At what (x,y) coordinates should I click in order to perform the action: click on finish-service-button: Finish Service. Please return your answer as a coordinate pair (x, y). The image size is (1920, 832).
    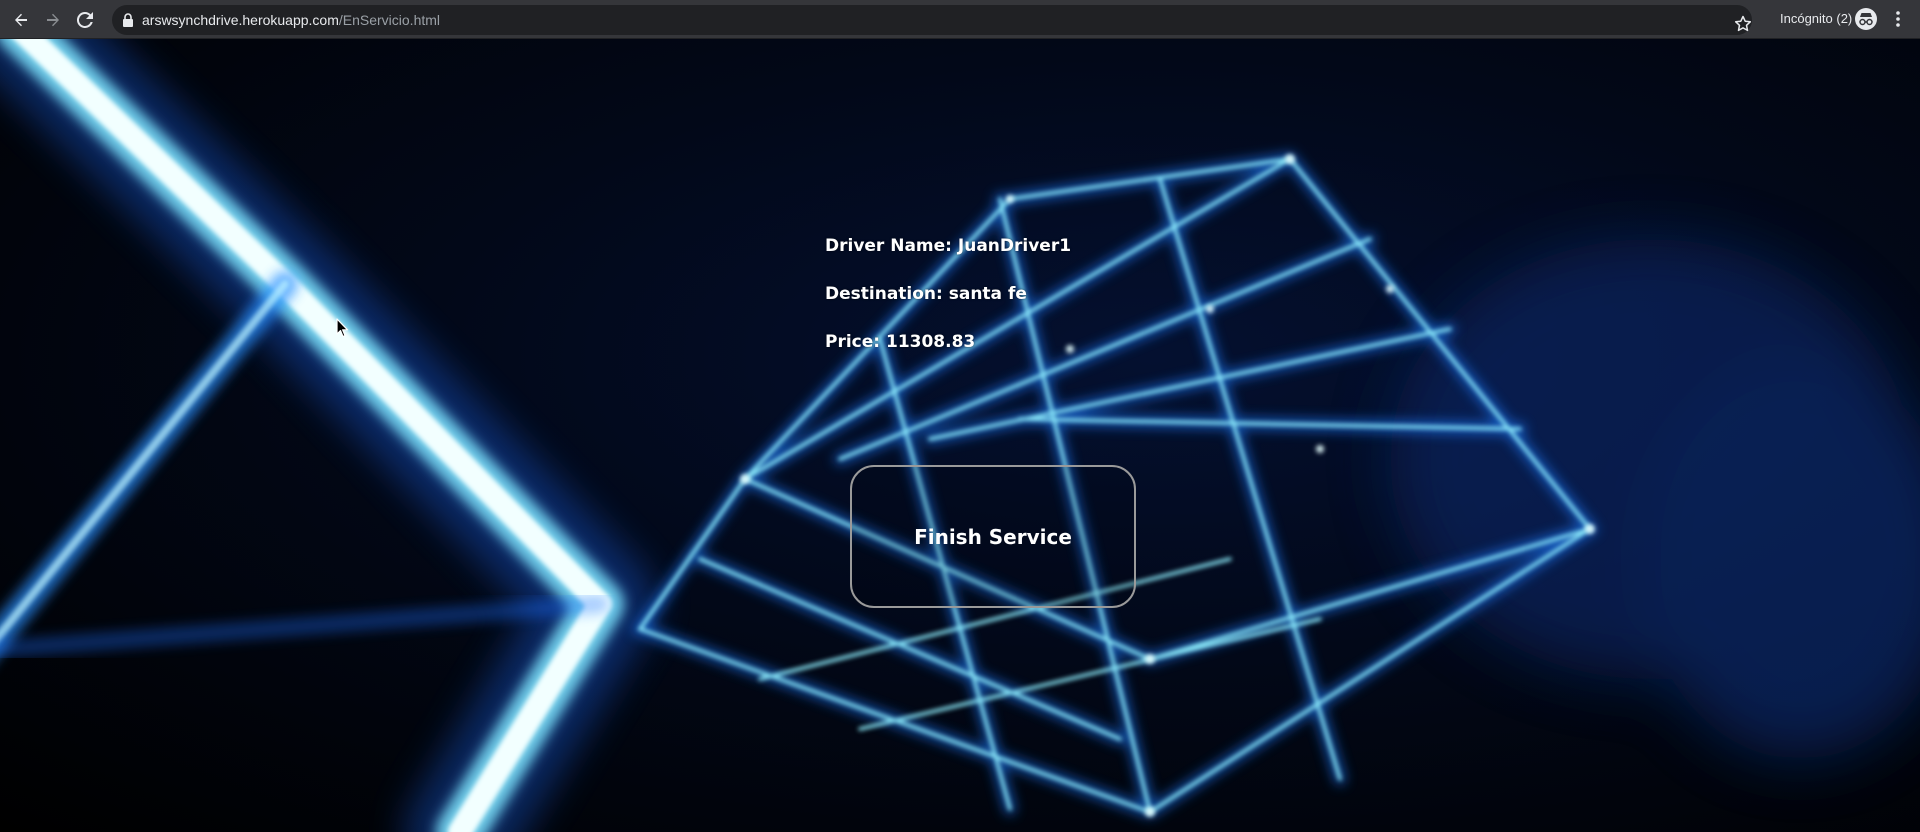
    Looking at the image, I should click on (993, 536).